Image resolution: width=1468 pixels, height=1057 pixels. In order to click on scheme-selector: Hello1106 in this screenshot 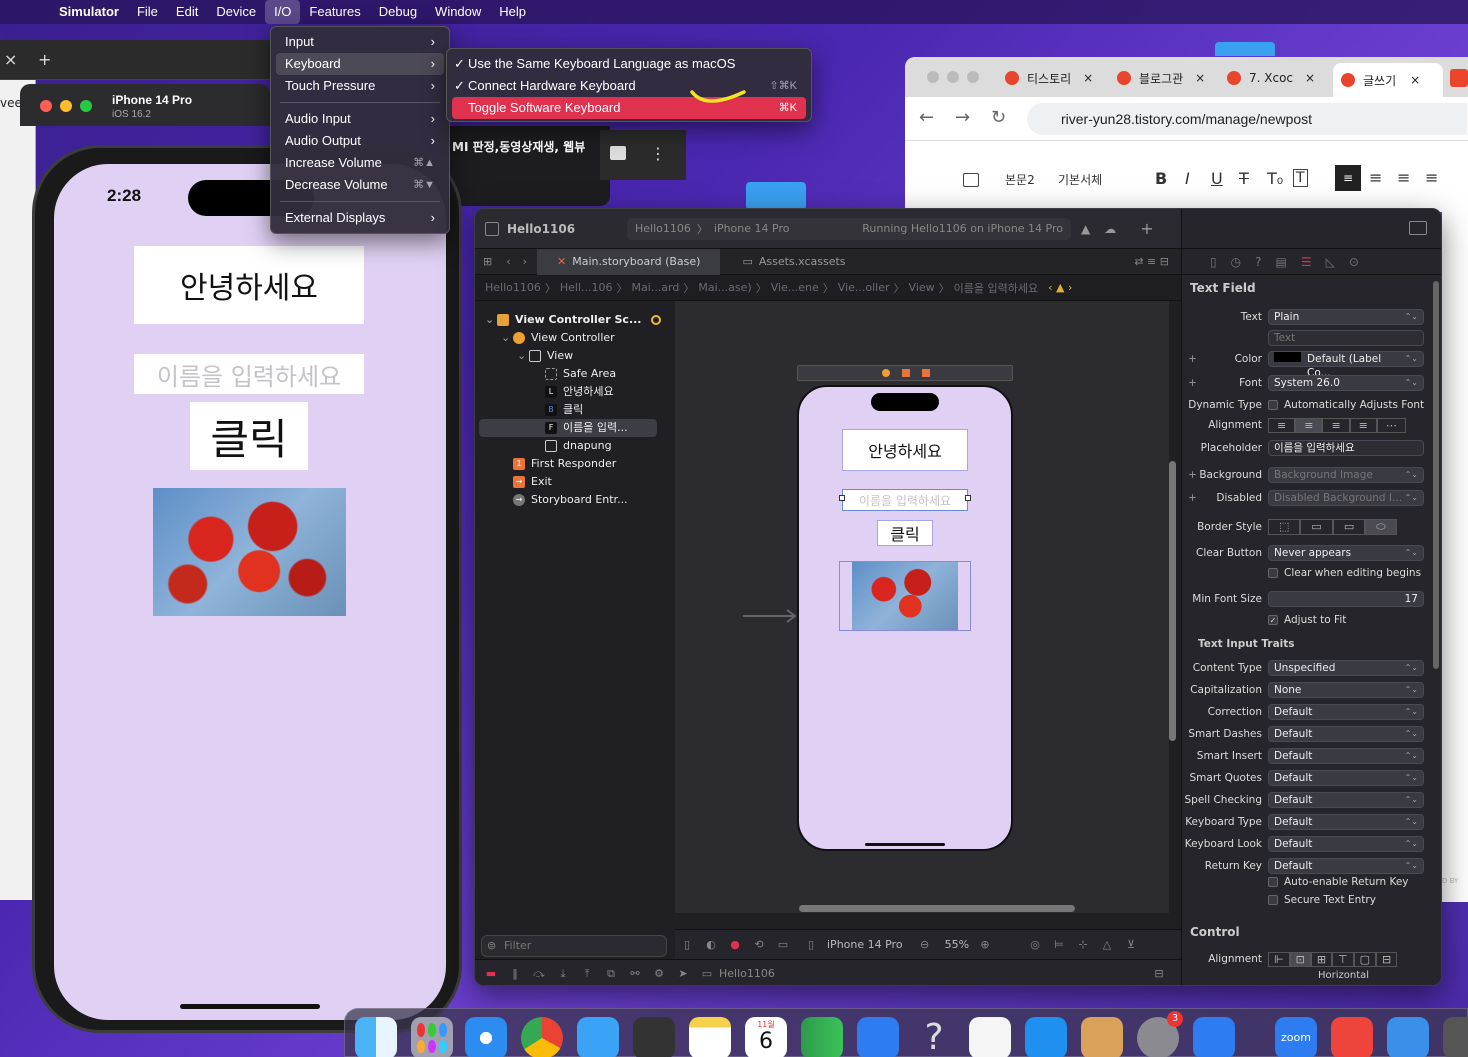, I will do `click(663, 228)`.